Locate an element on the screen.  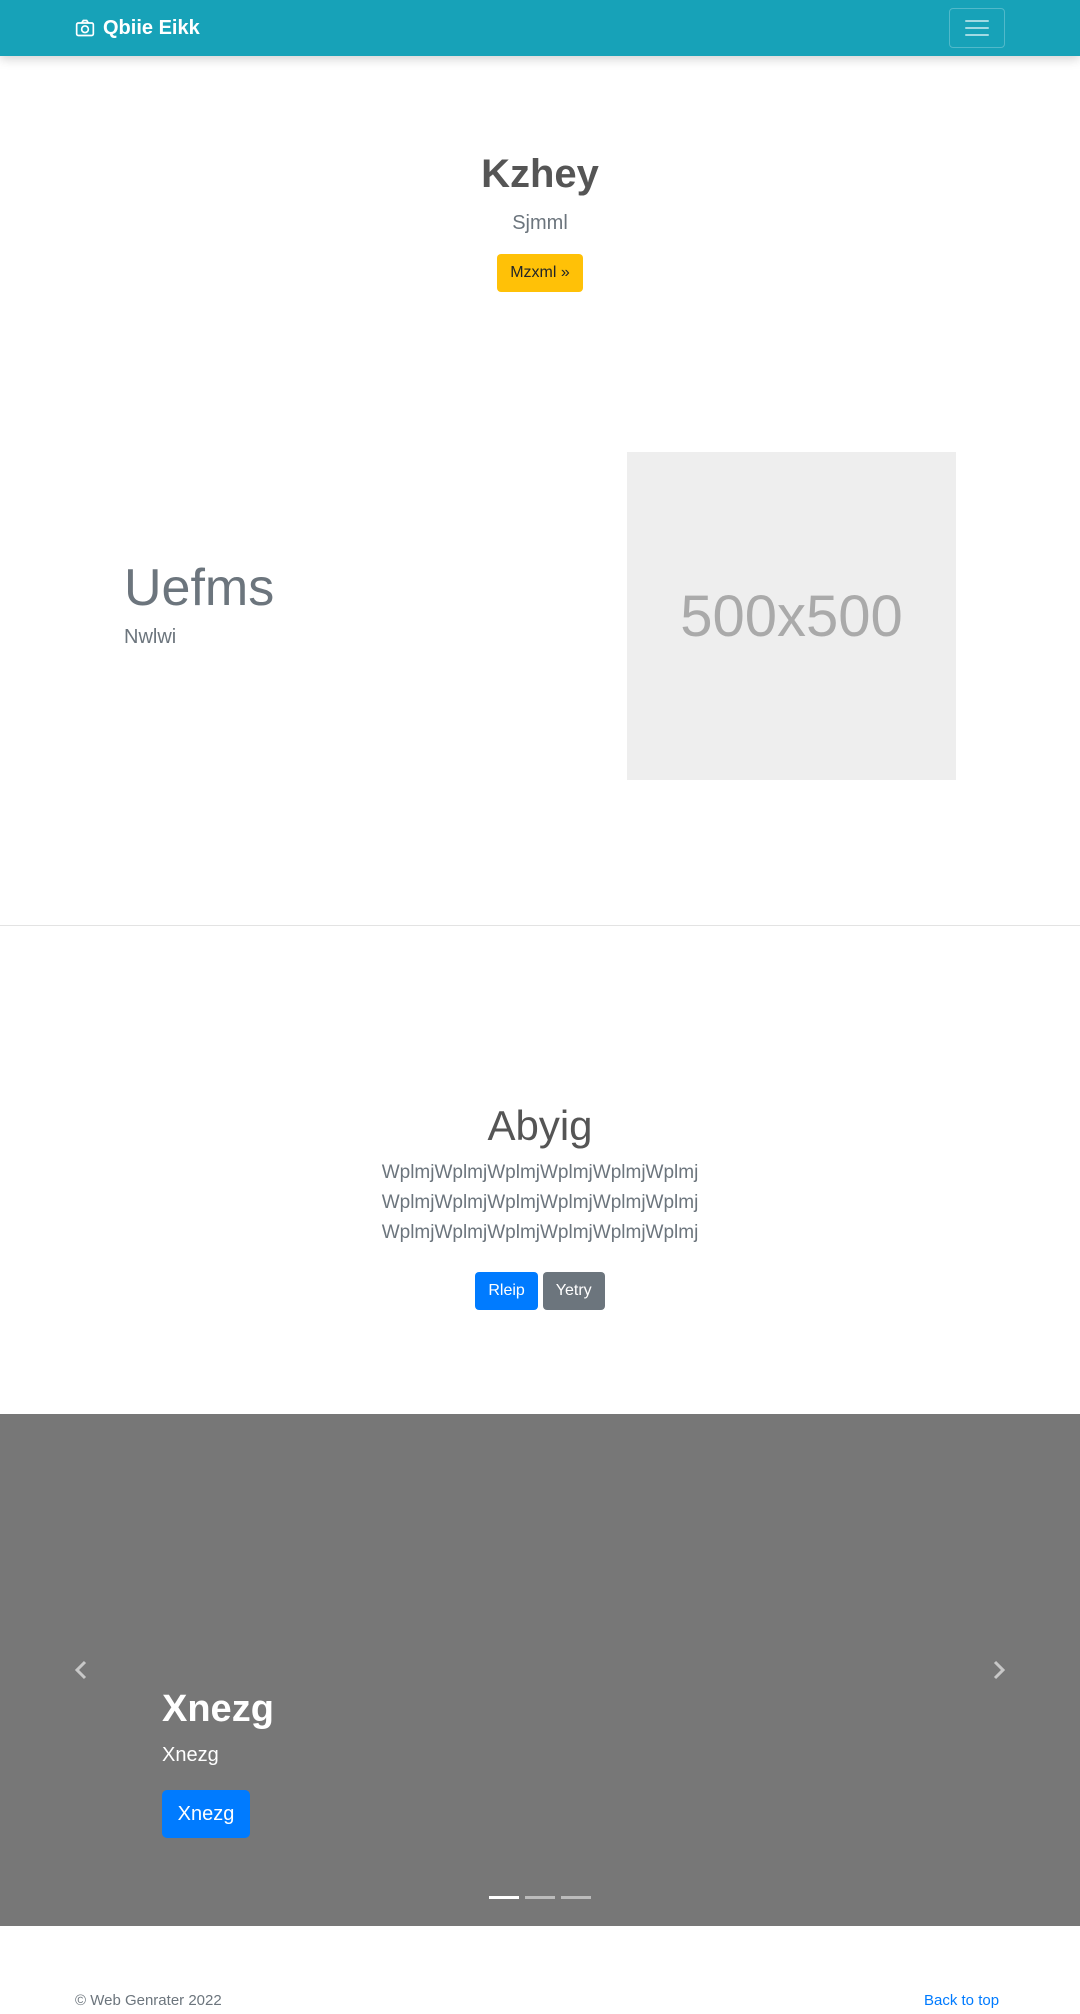
placeholder-image: 500x500 is located at coordinates (791, 616).